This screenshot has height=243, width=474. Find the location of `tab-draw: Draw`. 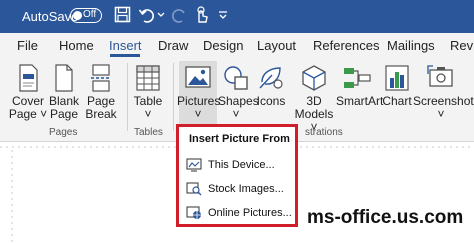

tab-draw: Draw is located at coordinates (173, 45).